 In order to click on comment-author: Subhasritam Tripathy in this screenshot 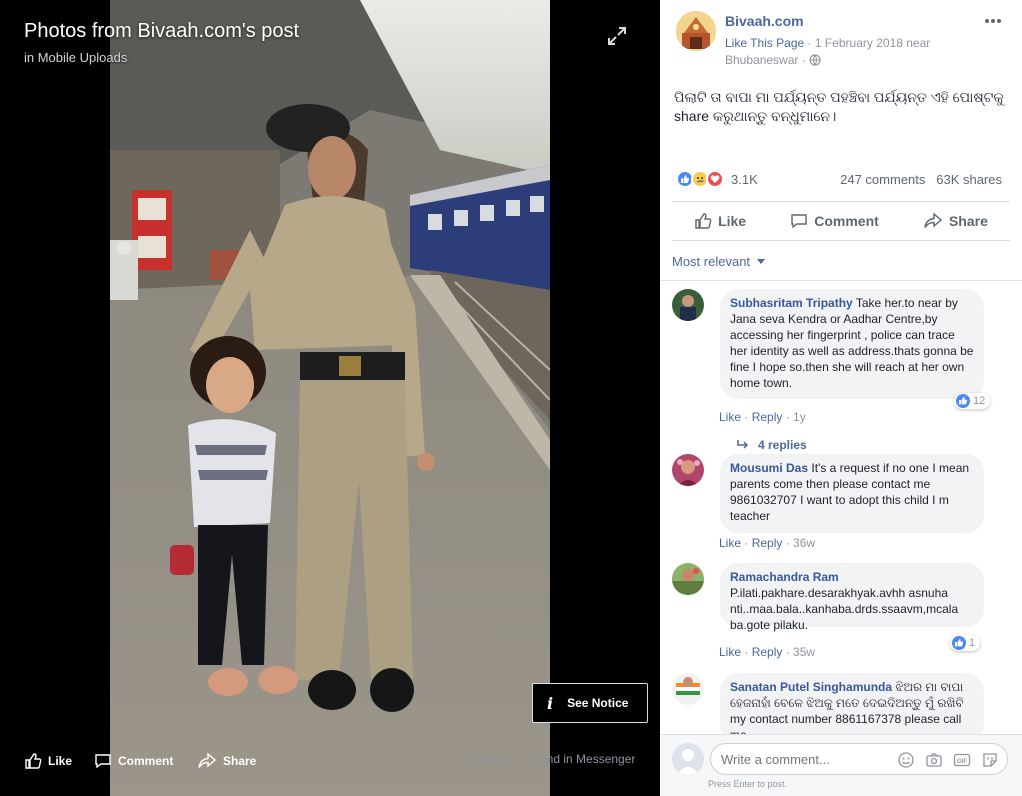, I will do `click(791, 303)`.